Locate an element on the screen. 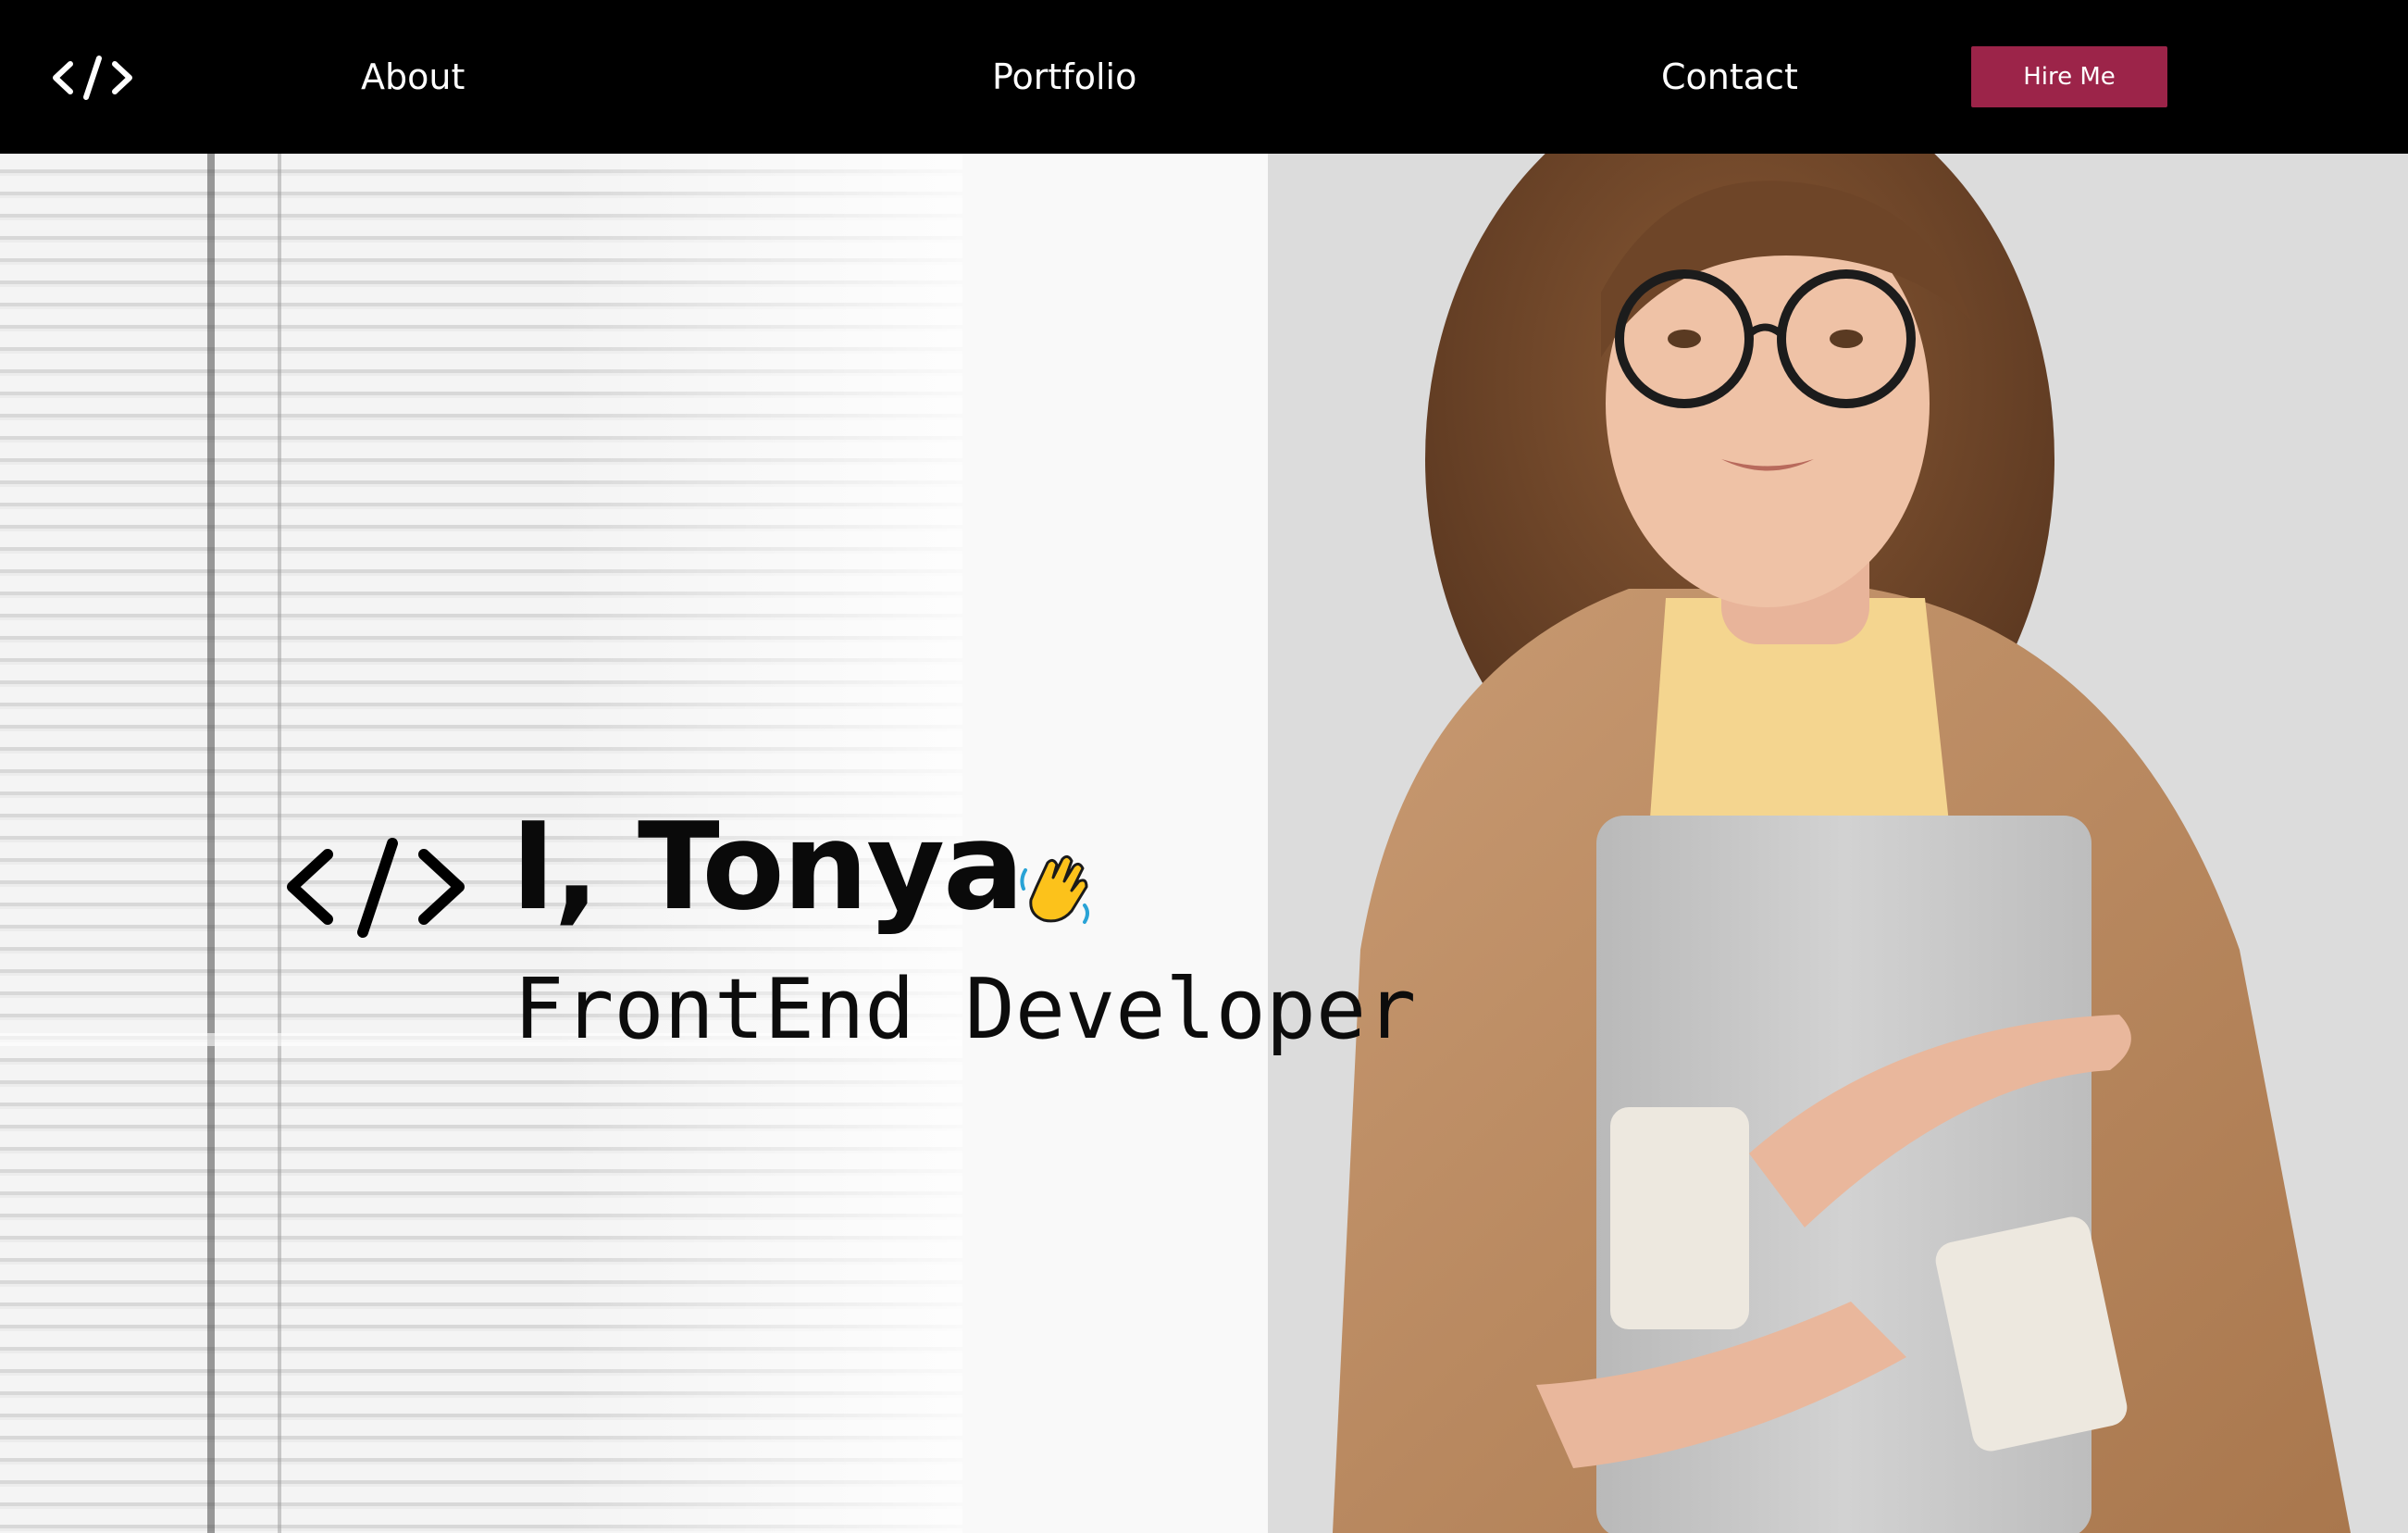  waving-hand-icon is located at coordinates (1054, 889).